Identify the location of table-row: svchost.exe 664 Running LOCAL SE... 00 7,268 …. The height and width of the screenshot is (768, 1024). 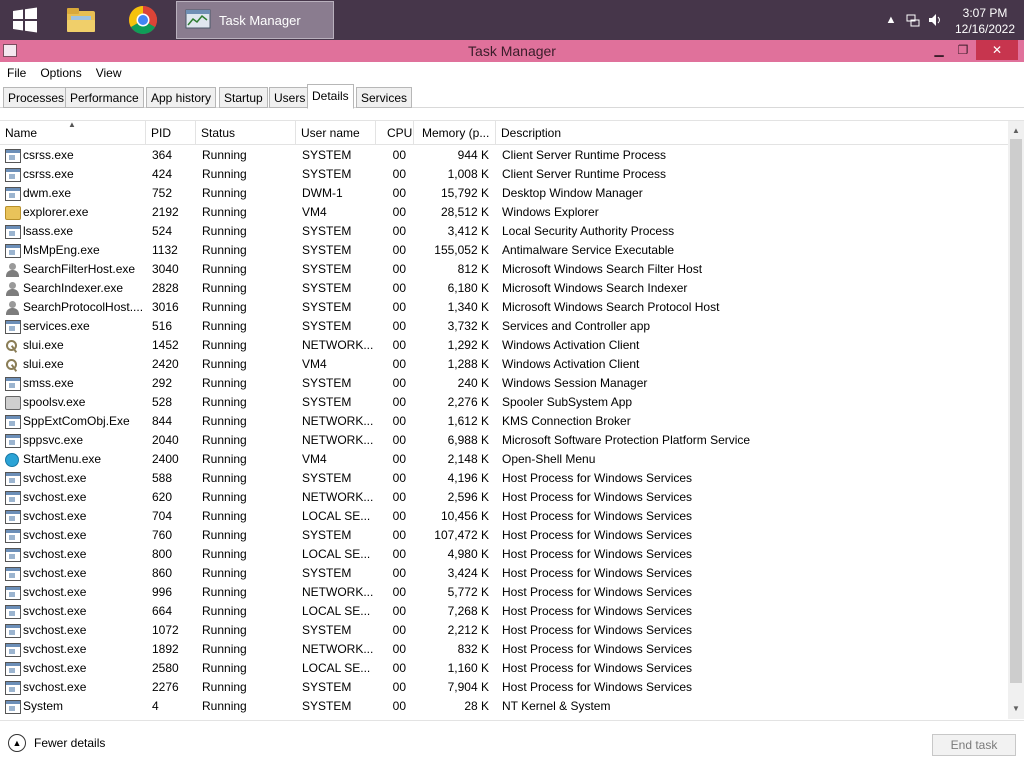
(504, 611).